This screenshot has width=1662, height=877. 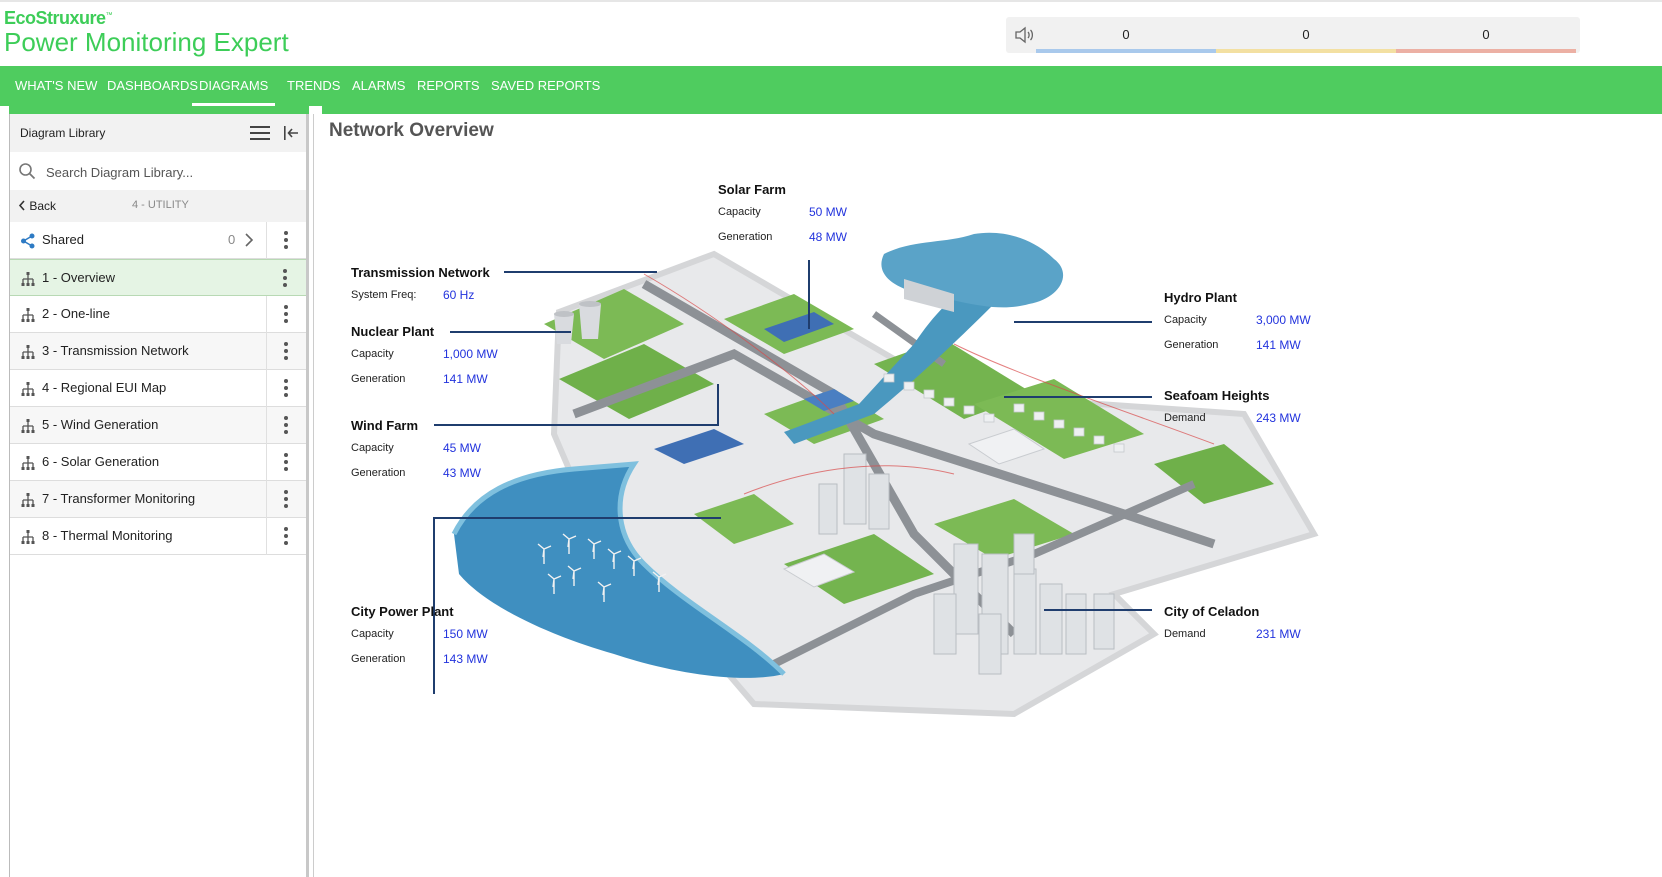 What do you see at coordinates (158, 277) in the screenshot?
I see `diagram-item-overview: 1 - Overview` at bounding box center [158, 277].